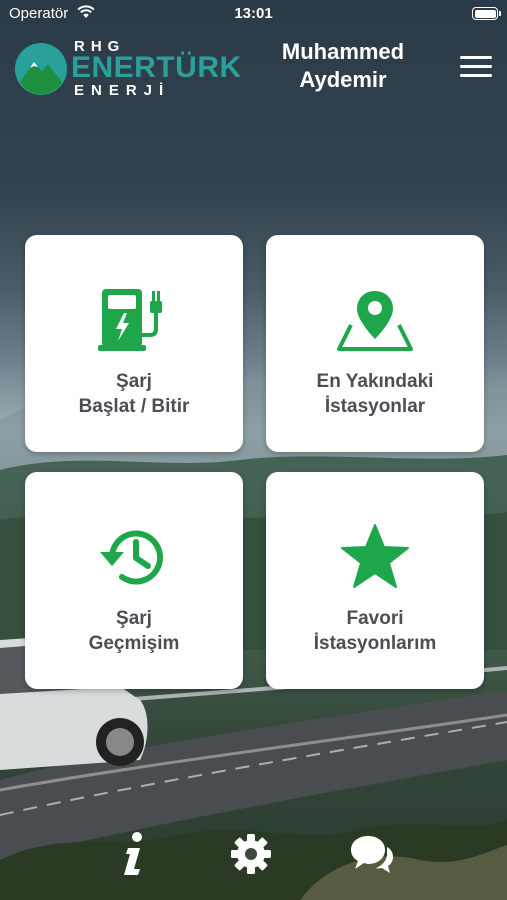 The height and width of the screenshot is (900, 507). Describe the element at coordinates (134, 394) in the screenshot. I see `card-label: Şarj Başlat / Bitir` at that location.